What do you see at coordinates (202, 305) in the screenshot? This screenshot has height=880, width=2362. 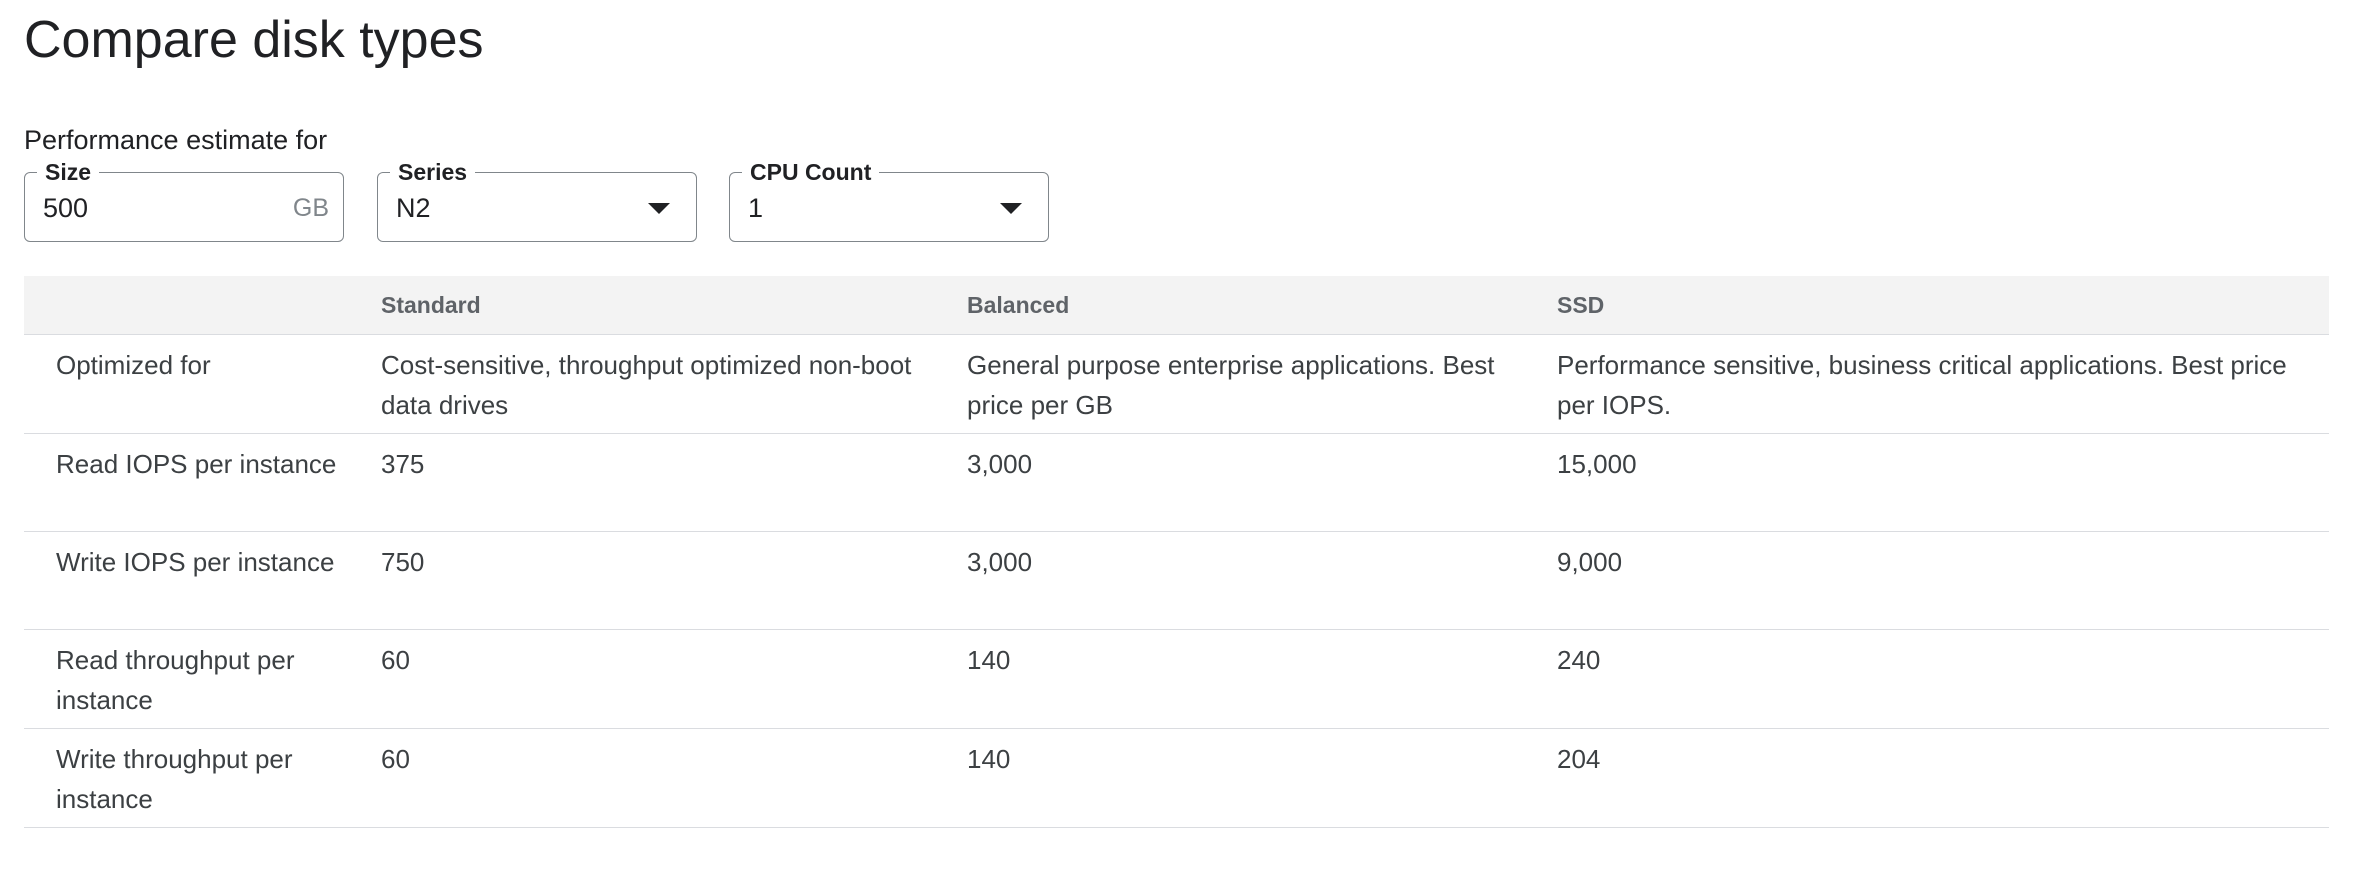 I see `column-header-empty` at bounding box center [202, 305].